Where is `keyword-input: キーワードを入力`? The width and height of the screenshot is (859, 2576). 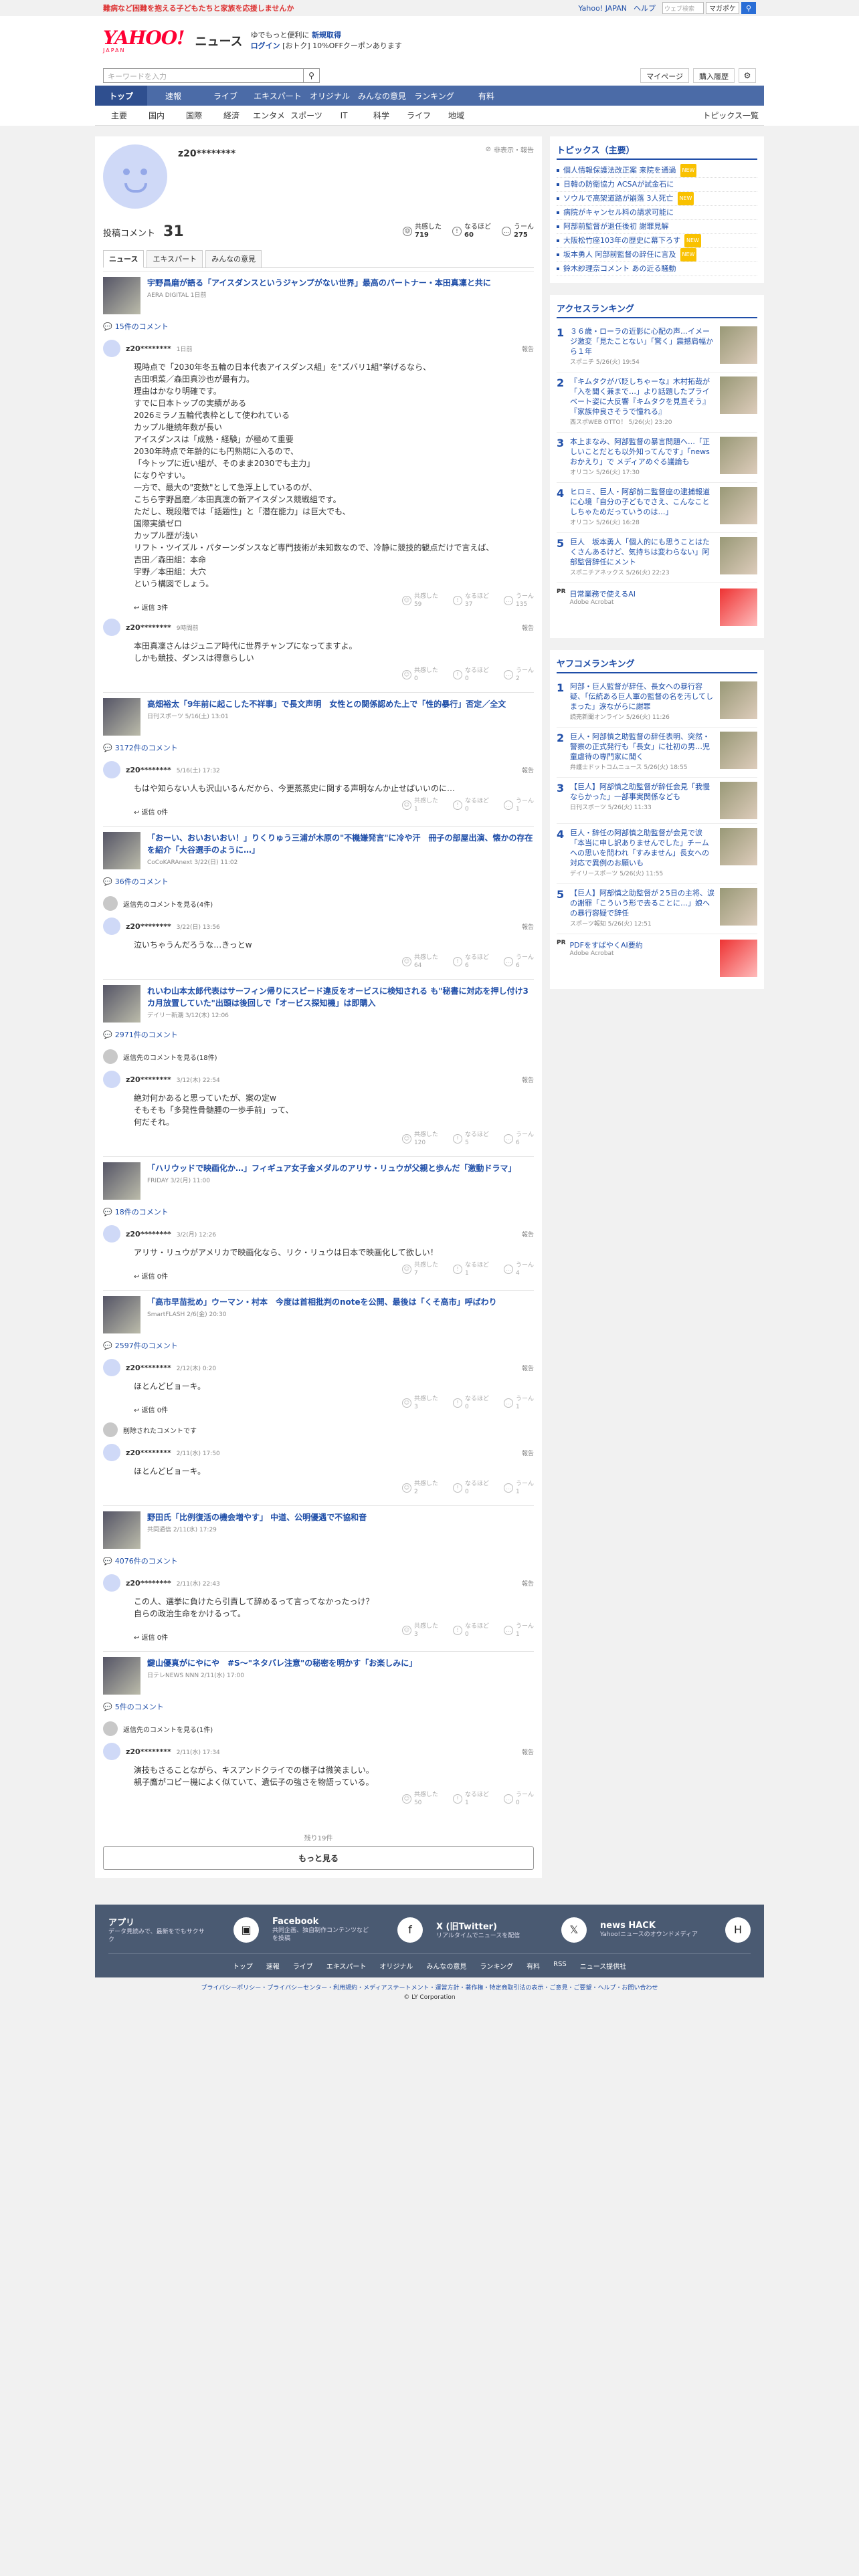 keyword-input: キーワードを入力 is located at coordinates (204, 75).